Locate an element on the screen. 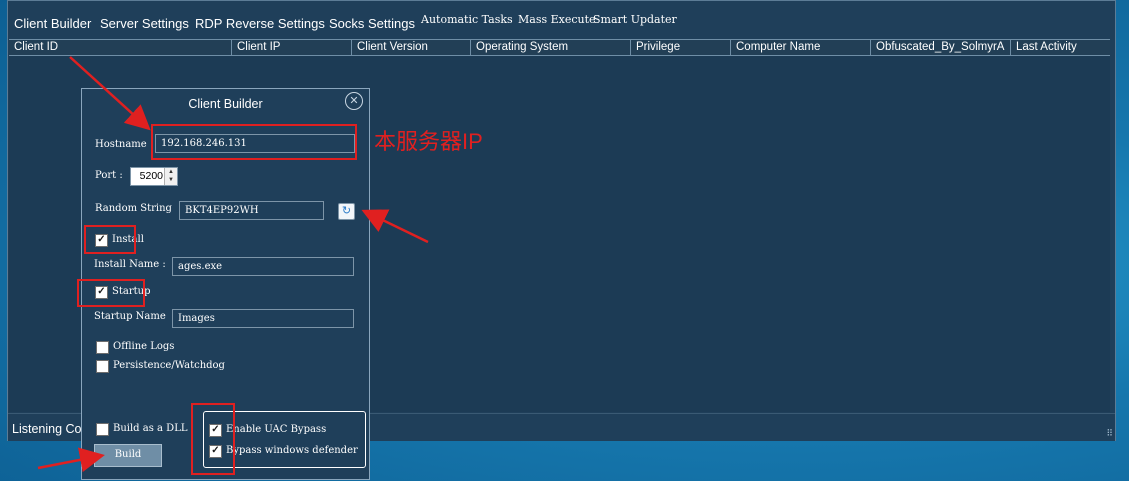 The image size is (1129, 481). arrow-to-hostname is located at coordinates (110, 93).